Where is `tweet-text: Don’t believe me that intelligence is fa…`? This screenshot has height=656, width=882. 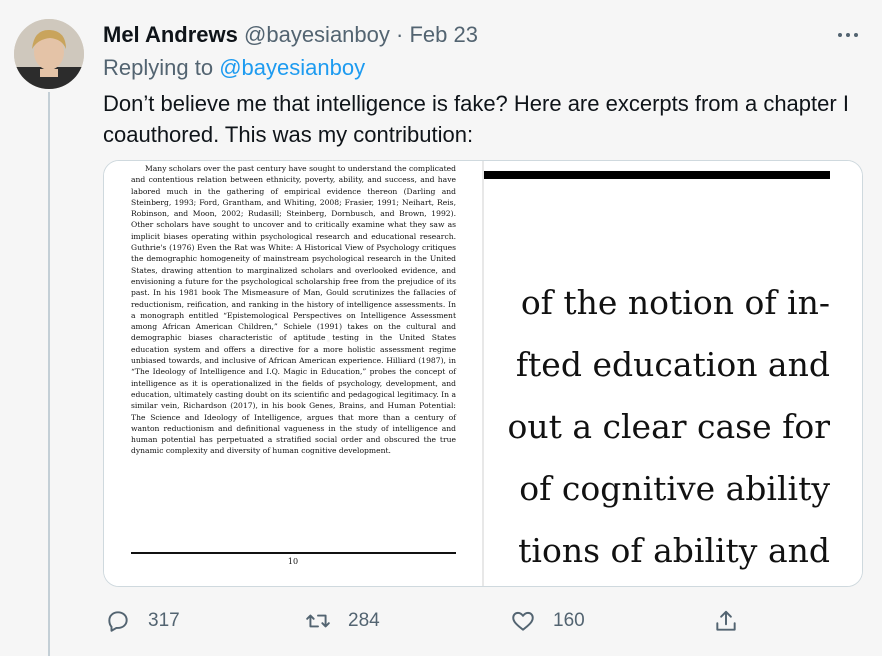 tweet-text: Don’t believe me that intelligence is fa… is located at coordinates (476, 119).